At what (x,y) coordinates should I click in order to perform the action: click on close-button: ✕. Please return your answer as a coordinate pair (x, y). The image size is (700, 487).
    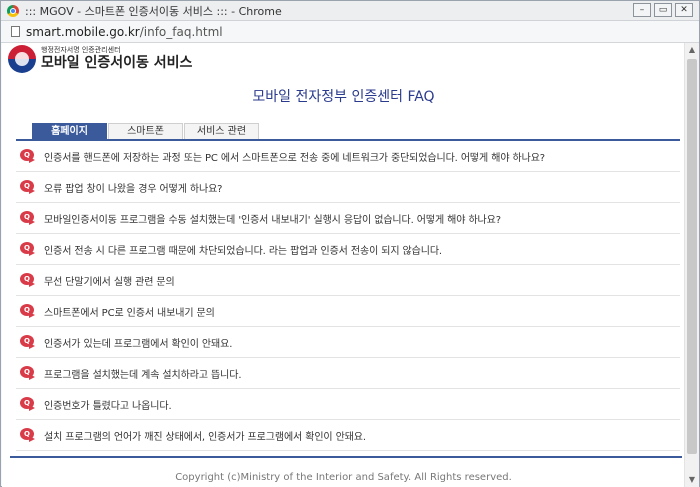
    Looking at the image, I should click on (684, 10).